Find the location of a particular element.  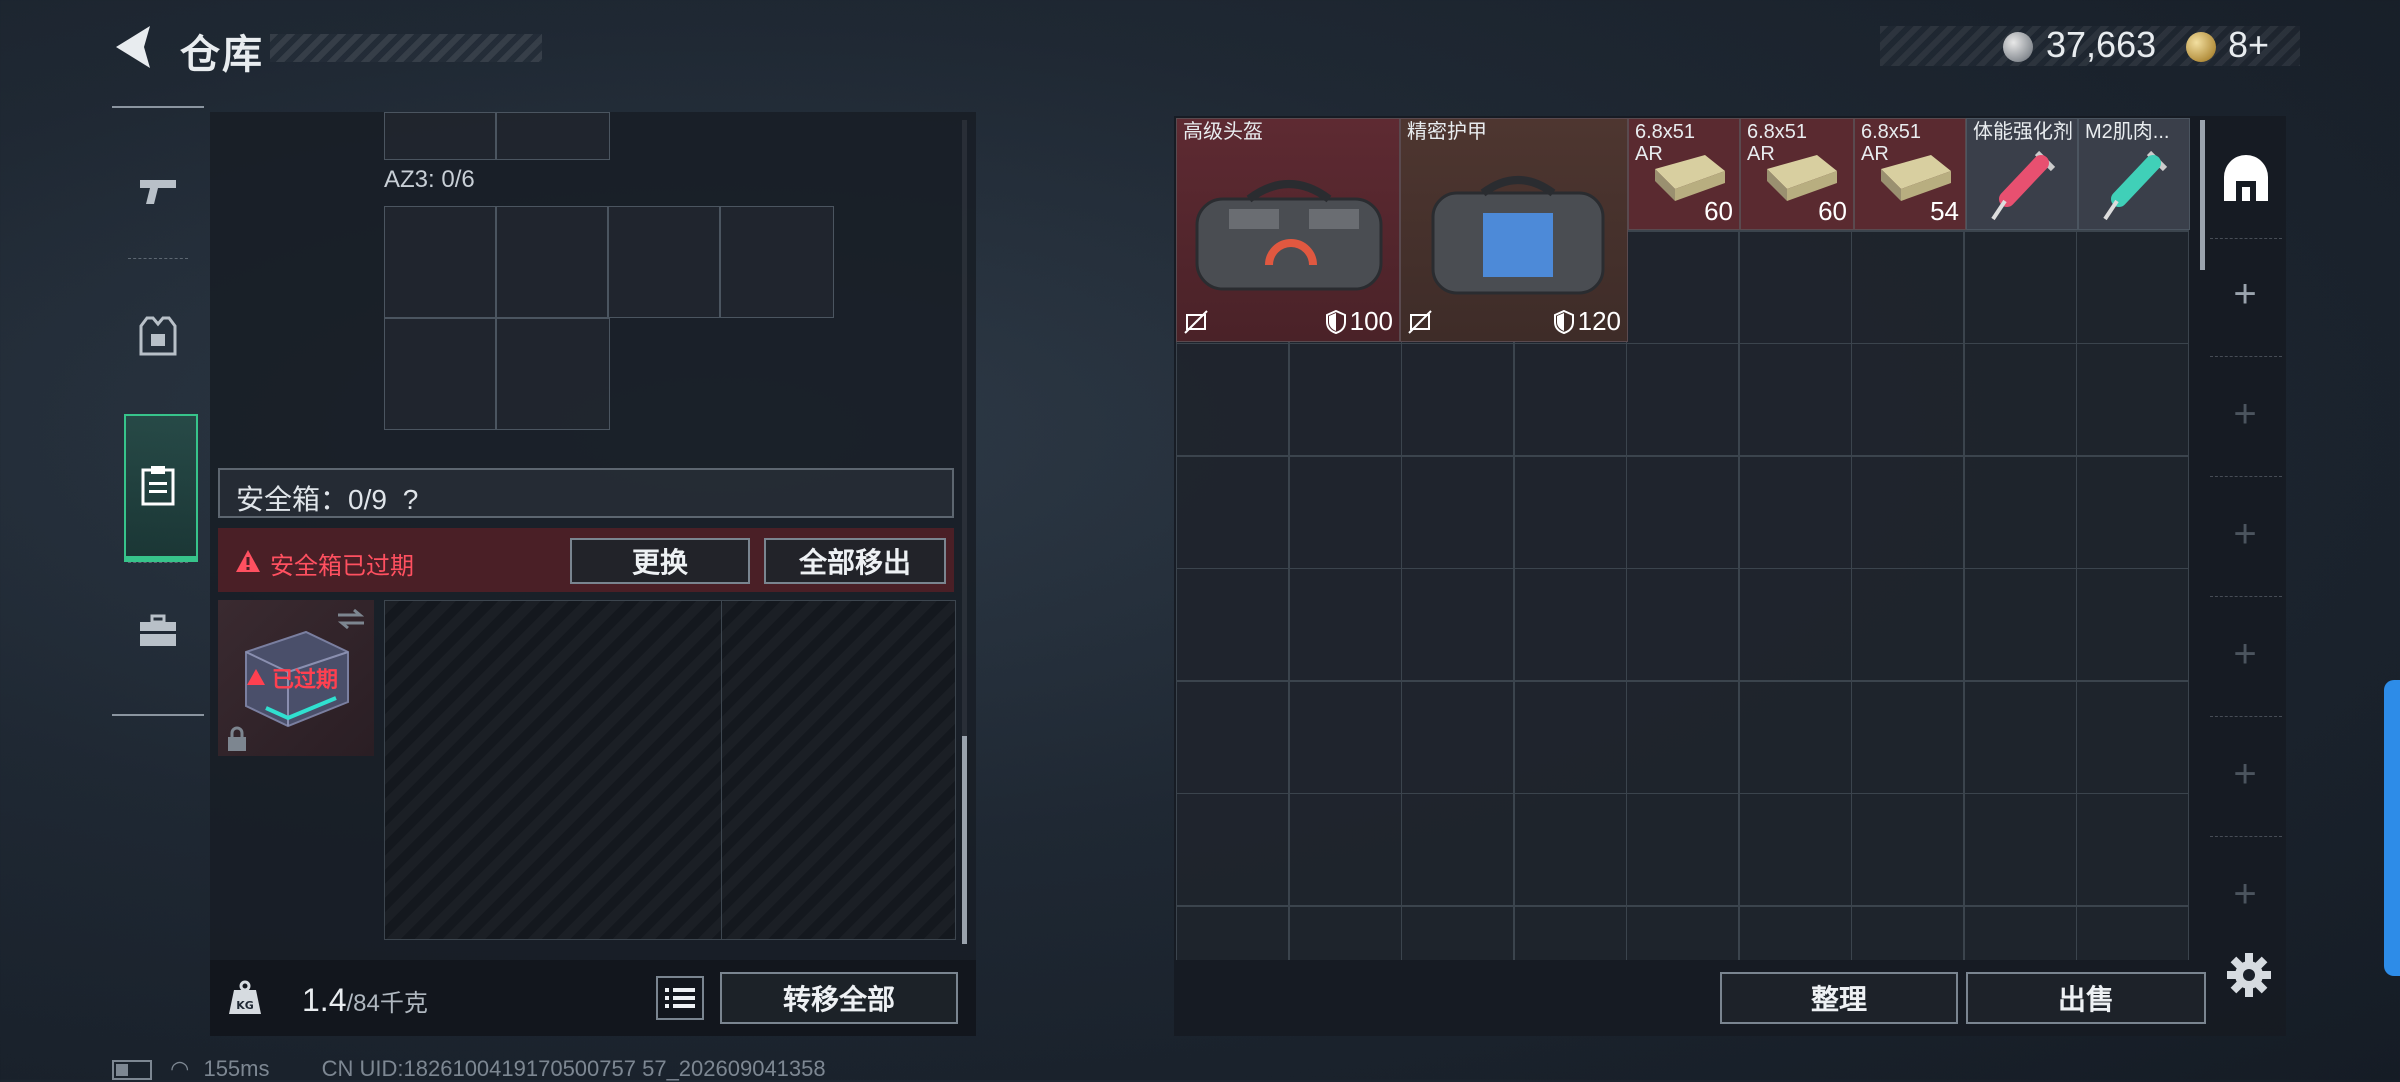

gold-currency-value: 8+ is located at coordinates (2248, 45).